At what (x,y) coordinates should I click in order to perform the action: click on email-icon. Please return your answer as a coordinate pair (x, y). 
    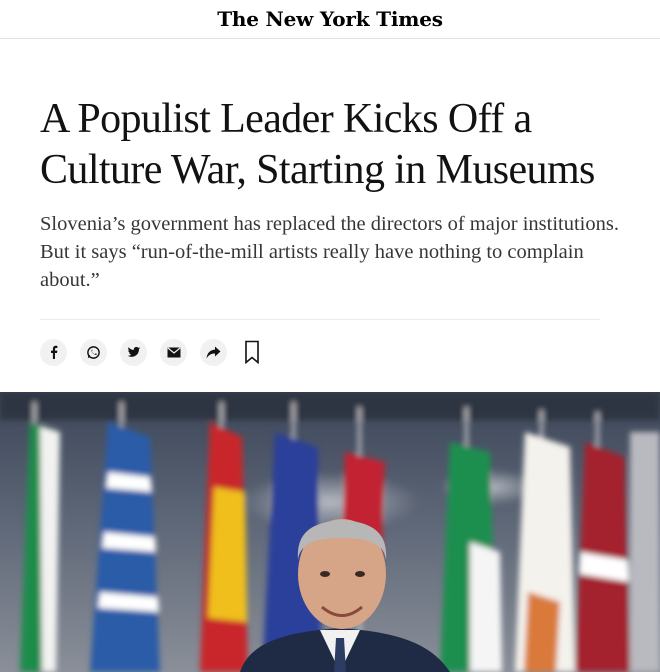
    Looking at the image, I should click on (173, 351).